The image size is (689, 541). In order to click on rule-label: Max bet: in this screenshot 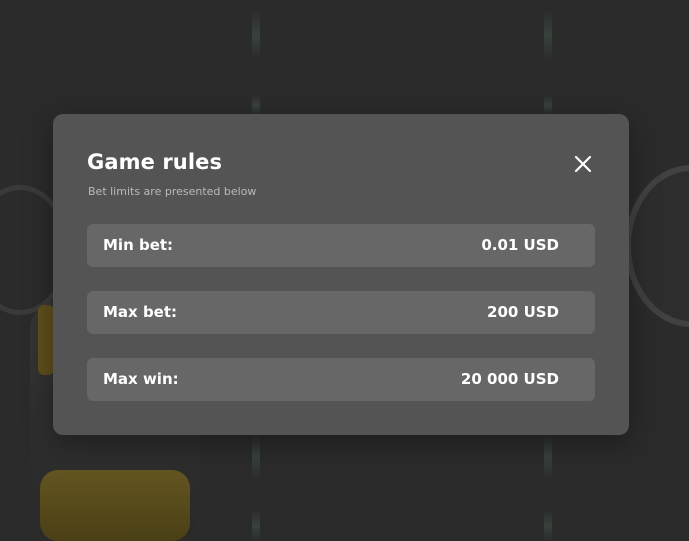, I will do `click(140, 312)`.